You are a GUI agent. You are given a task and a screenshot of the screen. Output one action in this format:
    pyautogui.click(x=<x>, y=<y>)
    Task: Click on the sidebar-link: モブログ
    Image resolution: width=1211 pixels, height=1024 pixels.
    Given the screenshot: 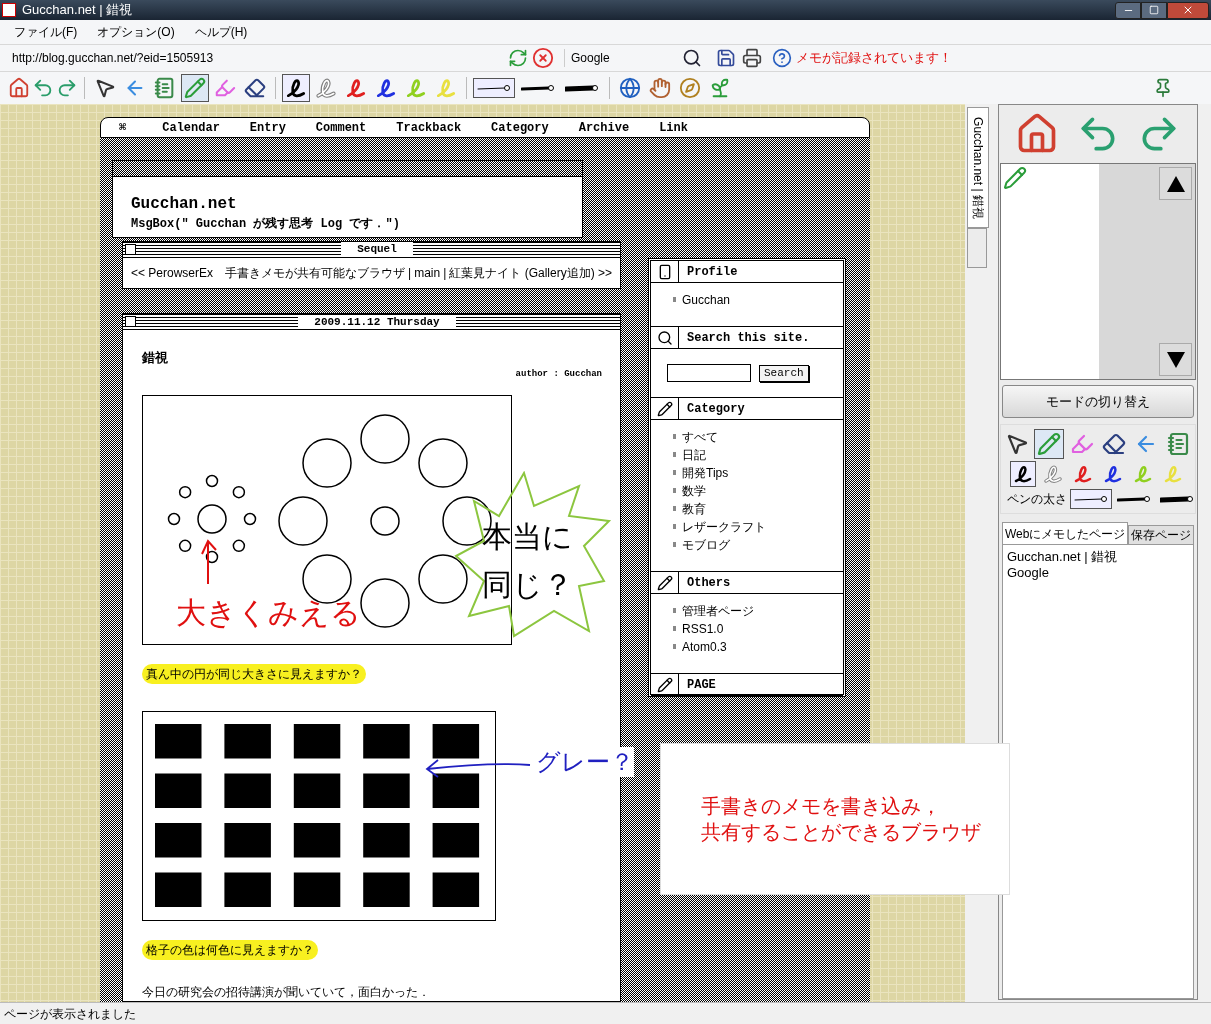 What is the action you would take?
    pyautogui.click(x=706, y=544)
    